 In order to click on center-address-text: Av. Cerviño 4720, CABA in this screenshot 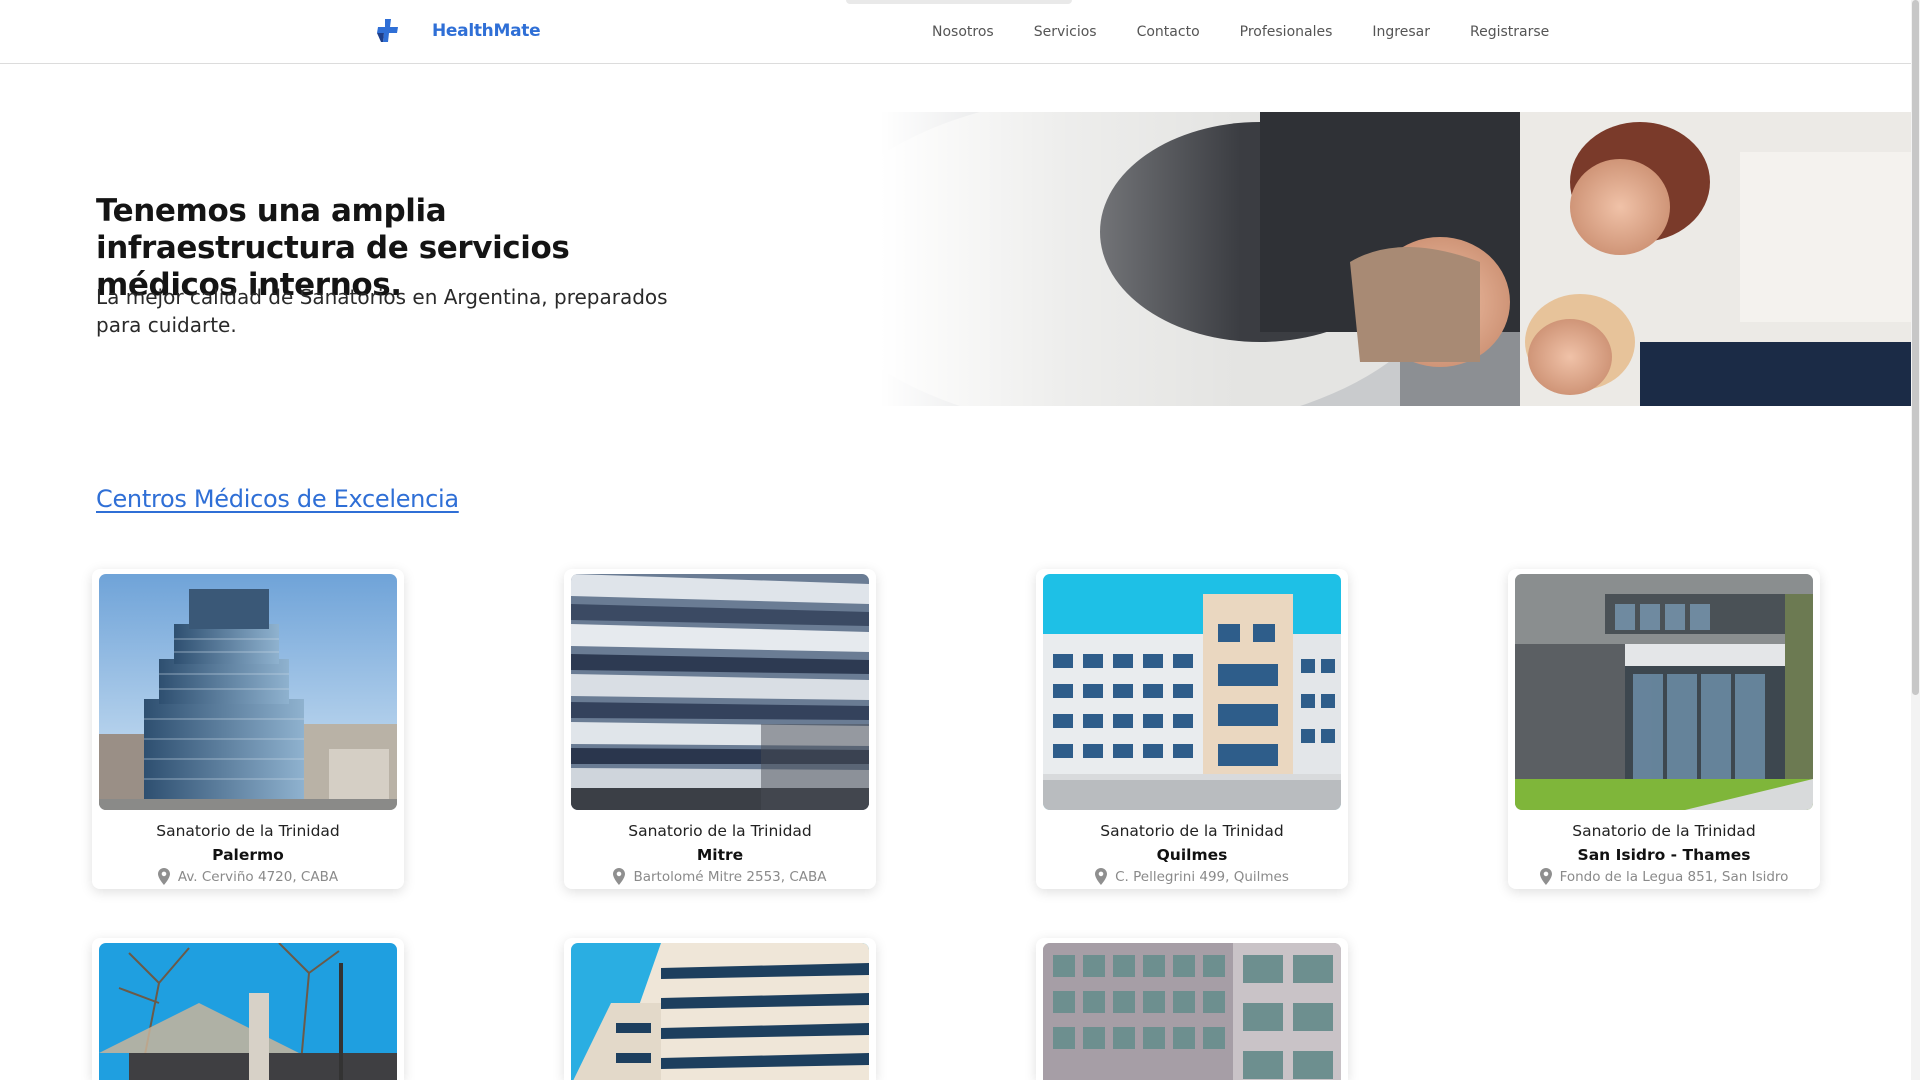, I will do `click(258, 876)`.